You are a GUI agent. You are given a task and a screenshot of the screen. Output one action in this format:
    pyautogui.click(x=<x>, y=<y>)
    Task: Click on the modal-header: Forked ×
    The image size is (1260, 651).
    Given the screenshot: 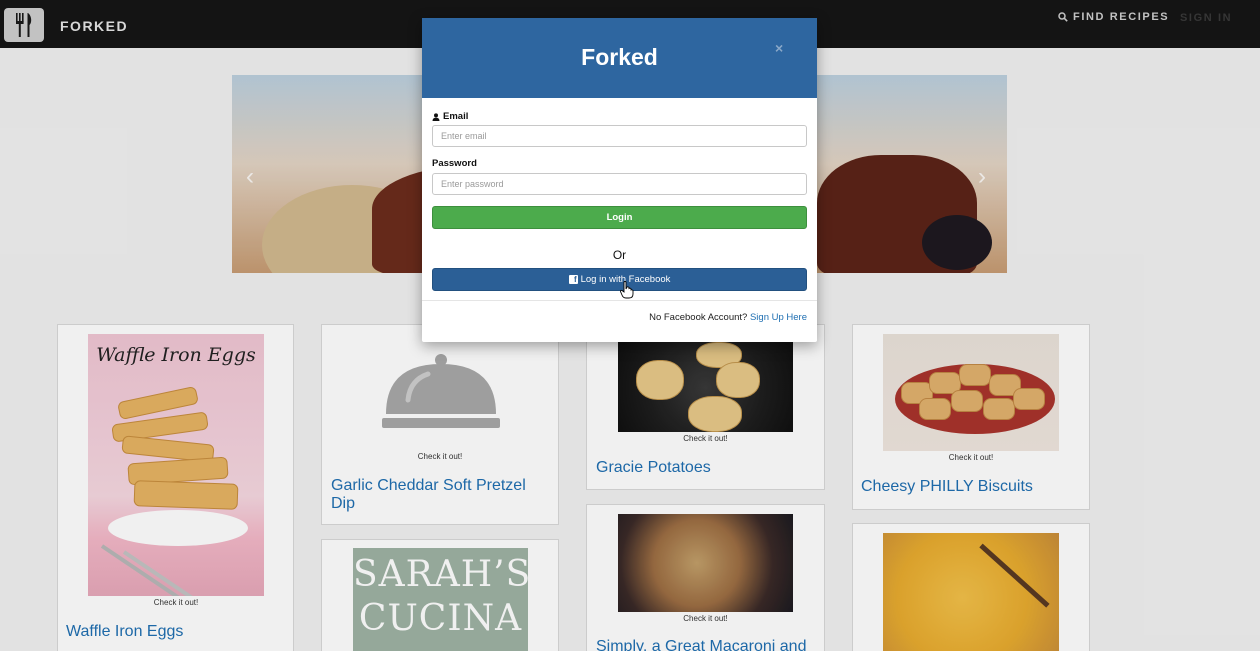 What is the action you would take?
    pyautogui.click(x=619, y=58)
    